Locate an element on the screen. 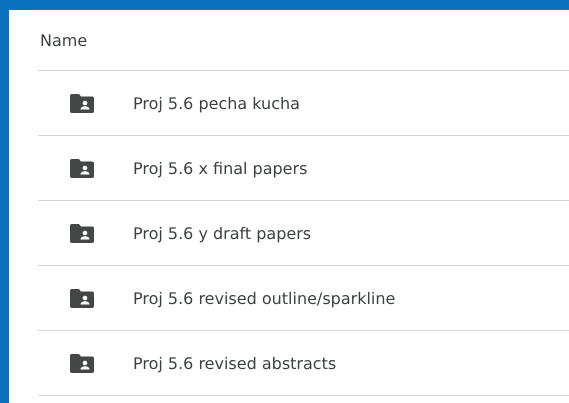  folder-name: Proj 5.6 pecha kucha is located at coordinates (216, 103).